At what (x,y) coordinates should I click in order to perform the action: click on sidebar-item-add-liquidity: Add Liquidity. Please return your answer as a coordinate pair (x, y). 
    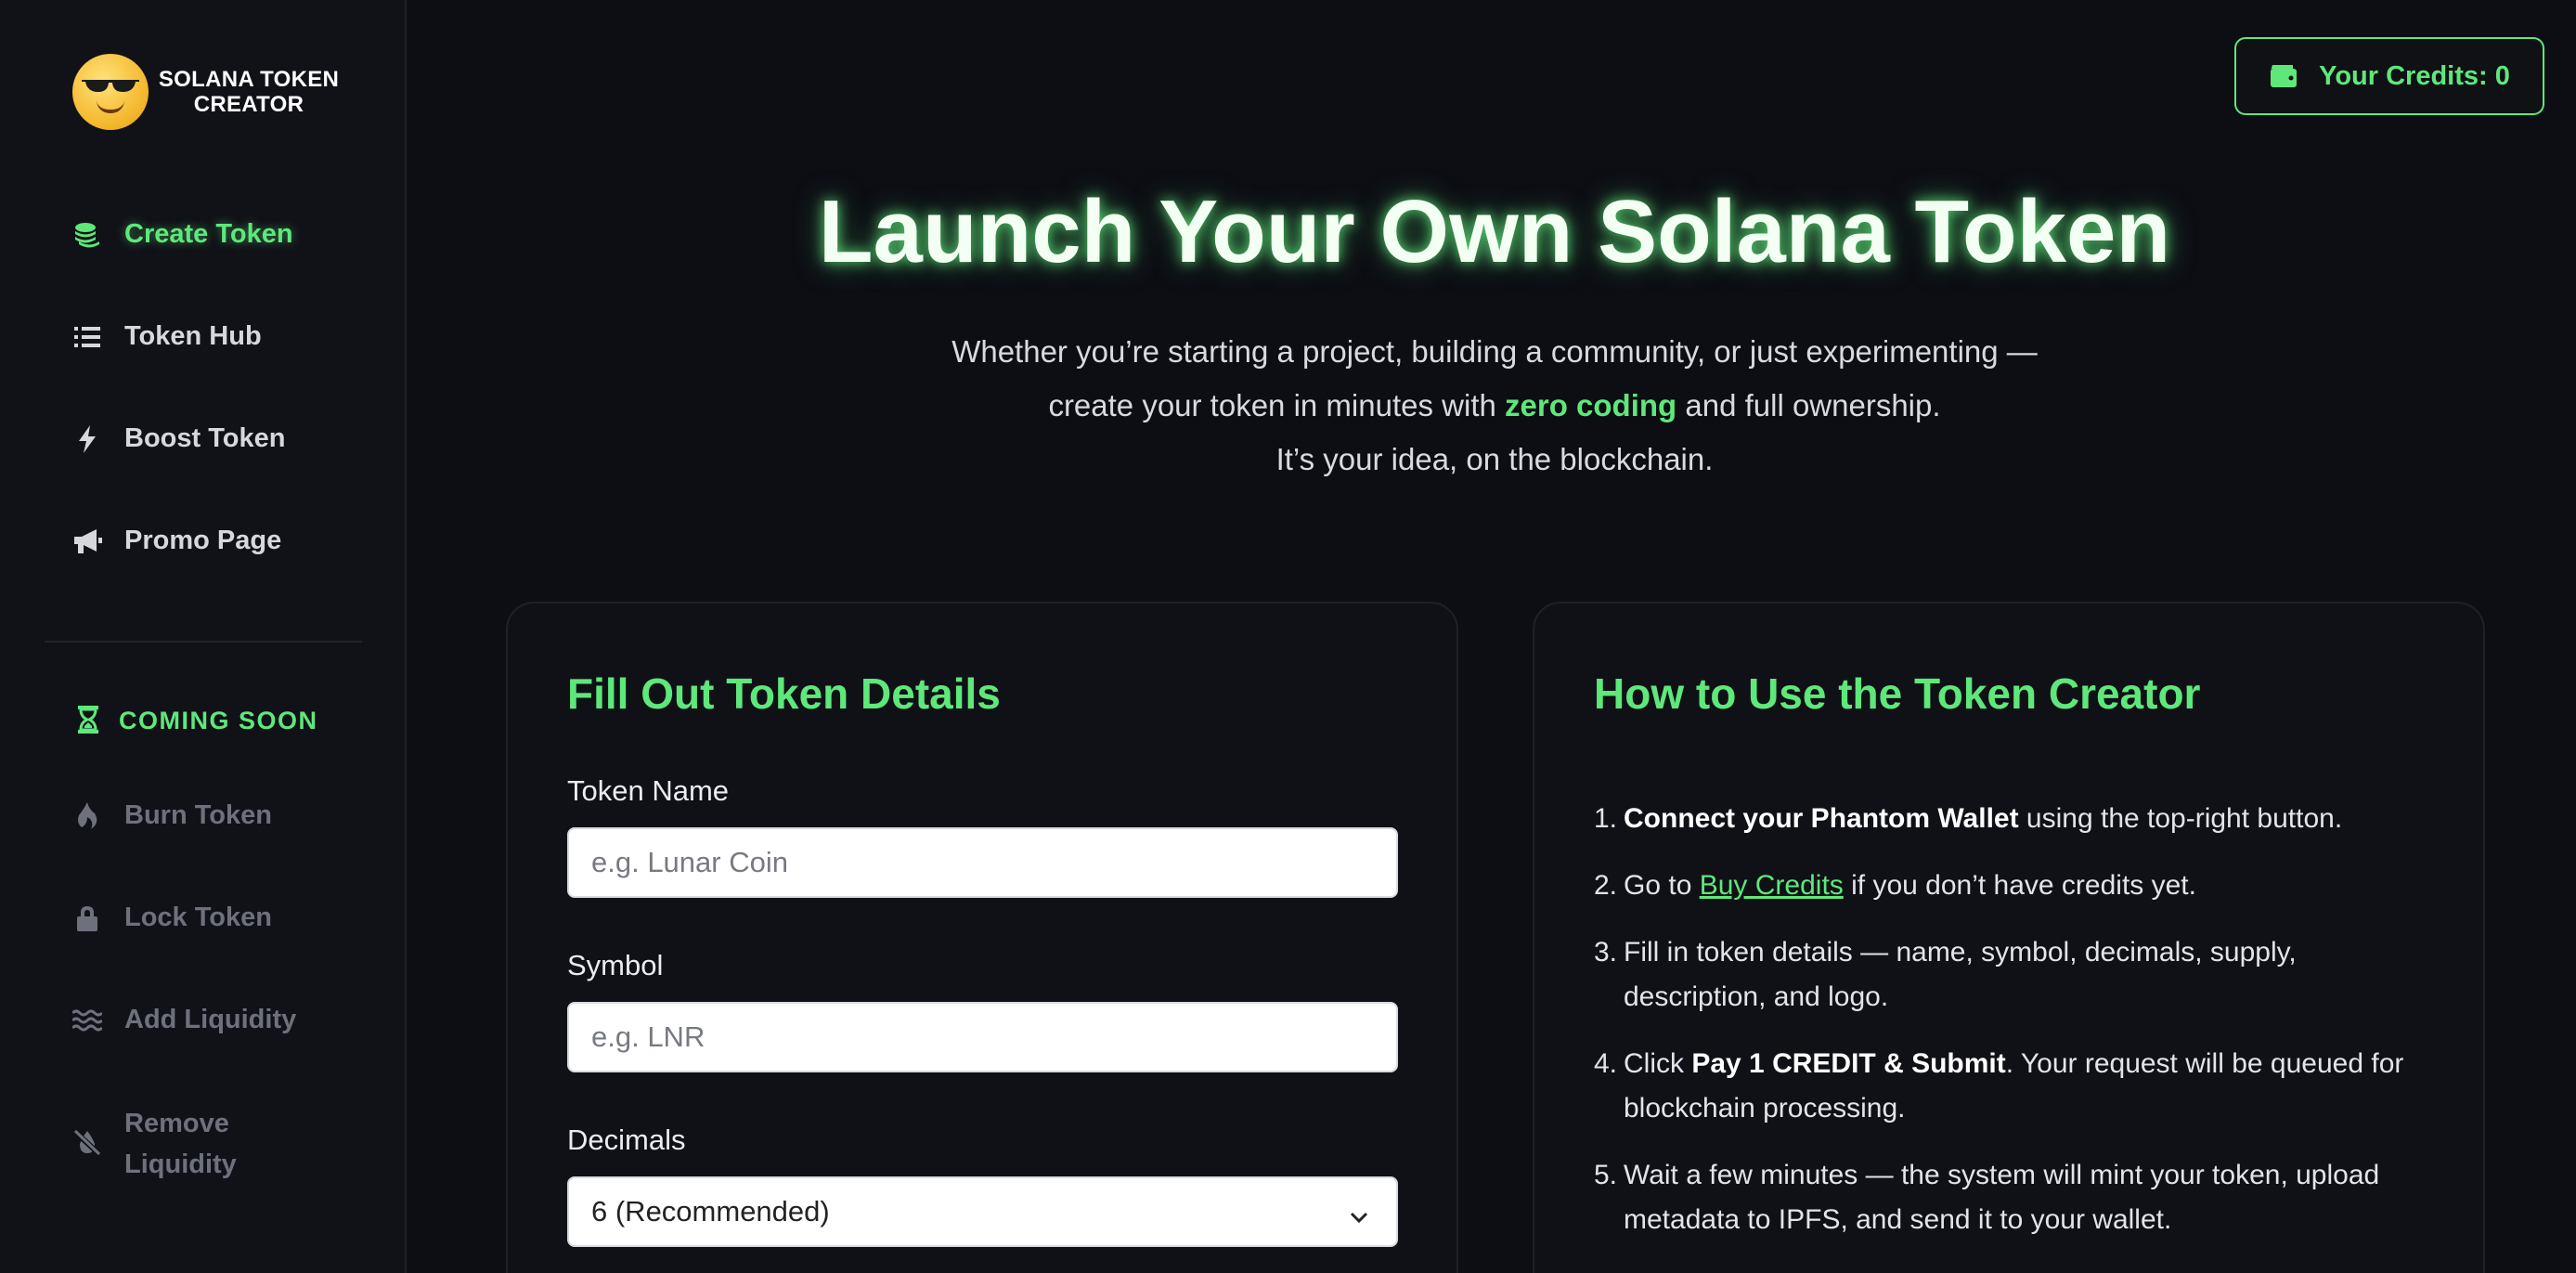
    Looking at the image, I should click on (184, 1020).